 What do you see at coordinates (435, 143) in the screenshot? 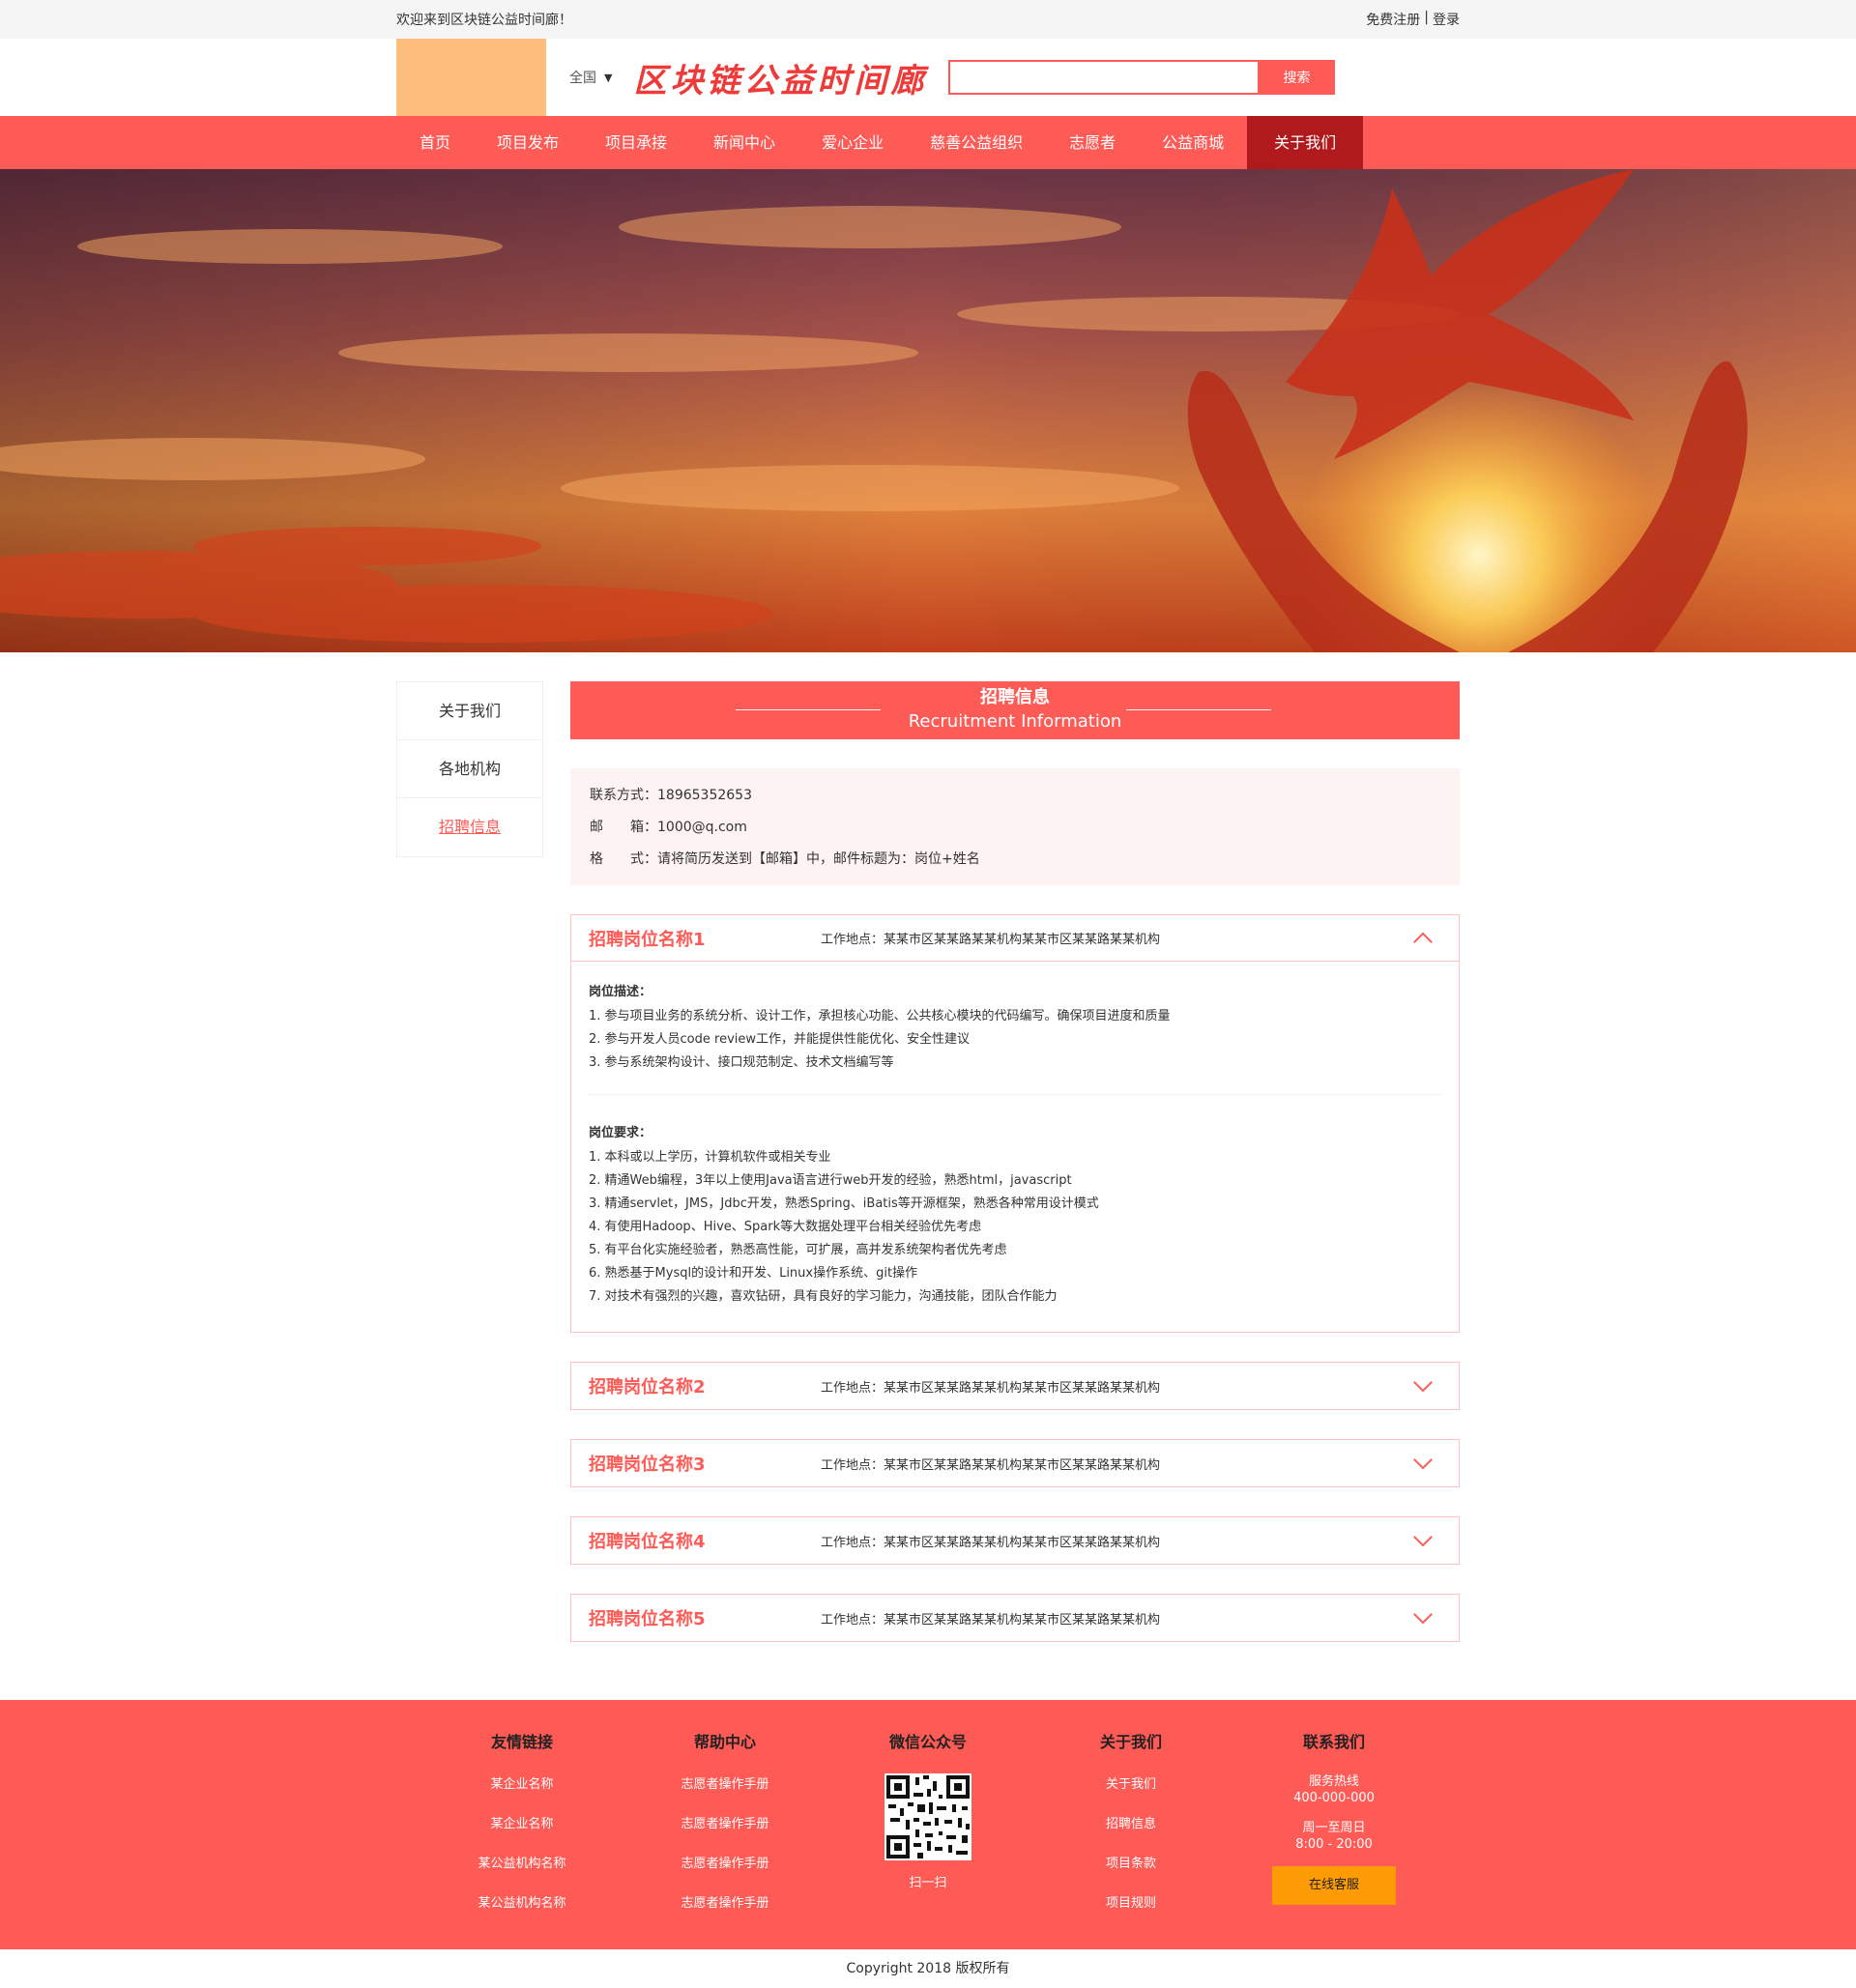
I see `nav-item-home: 首页` at bounding box center [435, 143].